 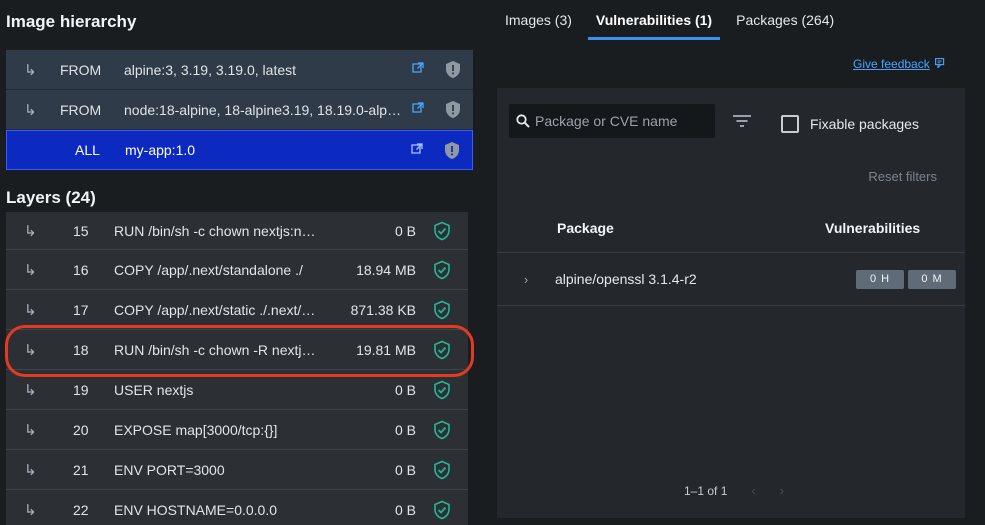 I want to click on column-header-vulnerabilities: Vulnerabilities, so click(x=895, y=228).